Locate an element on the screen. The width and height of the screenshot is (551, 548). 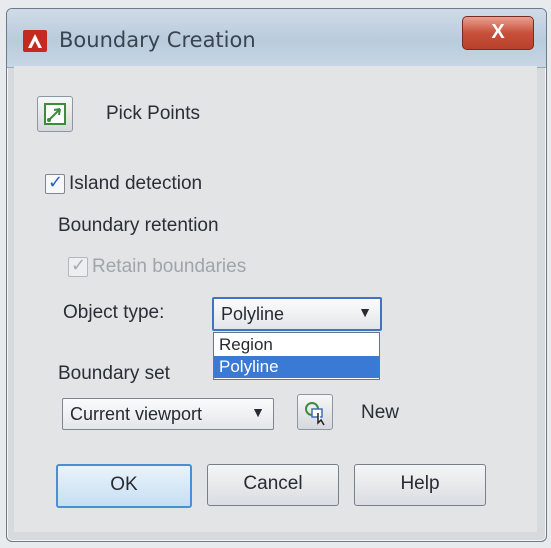
boundary-retention-heading: Boundary retention is located at coordinates (138, 225).